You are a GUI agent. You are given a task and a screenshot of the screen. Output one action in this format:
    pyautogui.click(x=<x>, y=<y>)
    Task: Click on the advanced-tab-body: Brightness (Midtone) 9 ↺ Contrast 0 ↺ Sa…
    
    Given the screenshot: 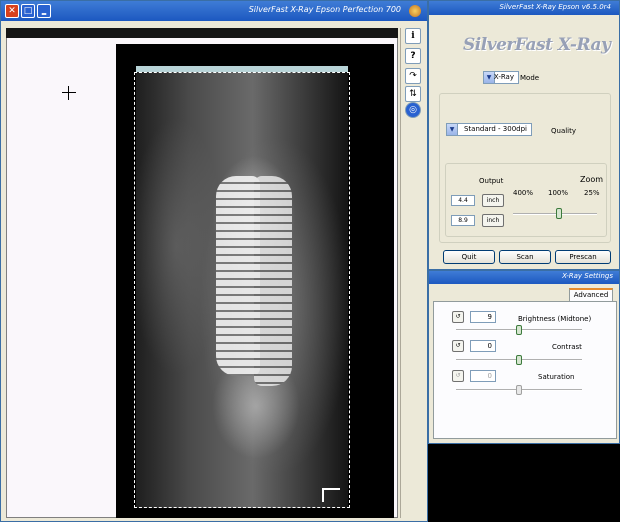 What is the action you would take?
    pyautogui.click(x=525, y=370)
    